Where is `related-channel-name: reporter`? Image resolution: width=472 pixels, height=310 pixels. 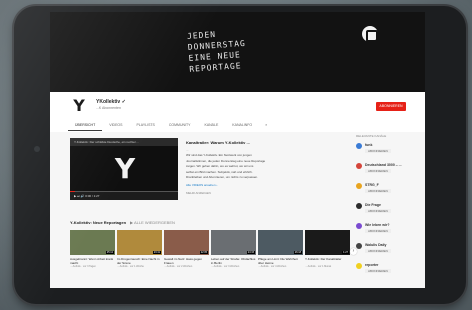
related-channel-name: reporter is located at coordinates (371, 265).